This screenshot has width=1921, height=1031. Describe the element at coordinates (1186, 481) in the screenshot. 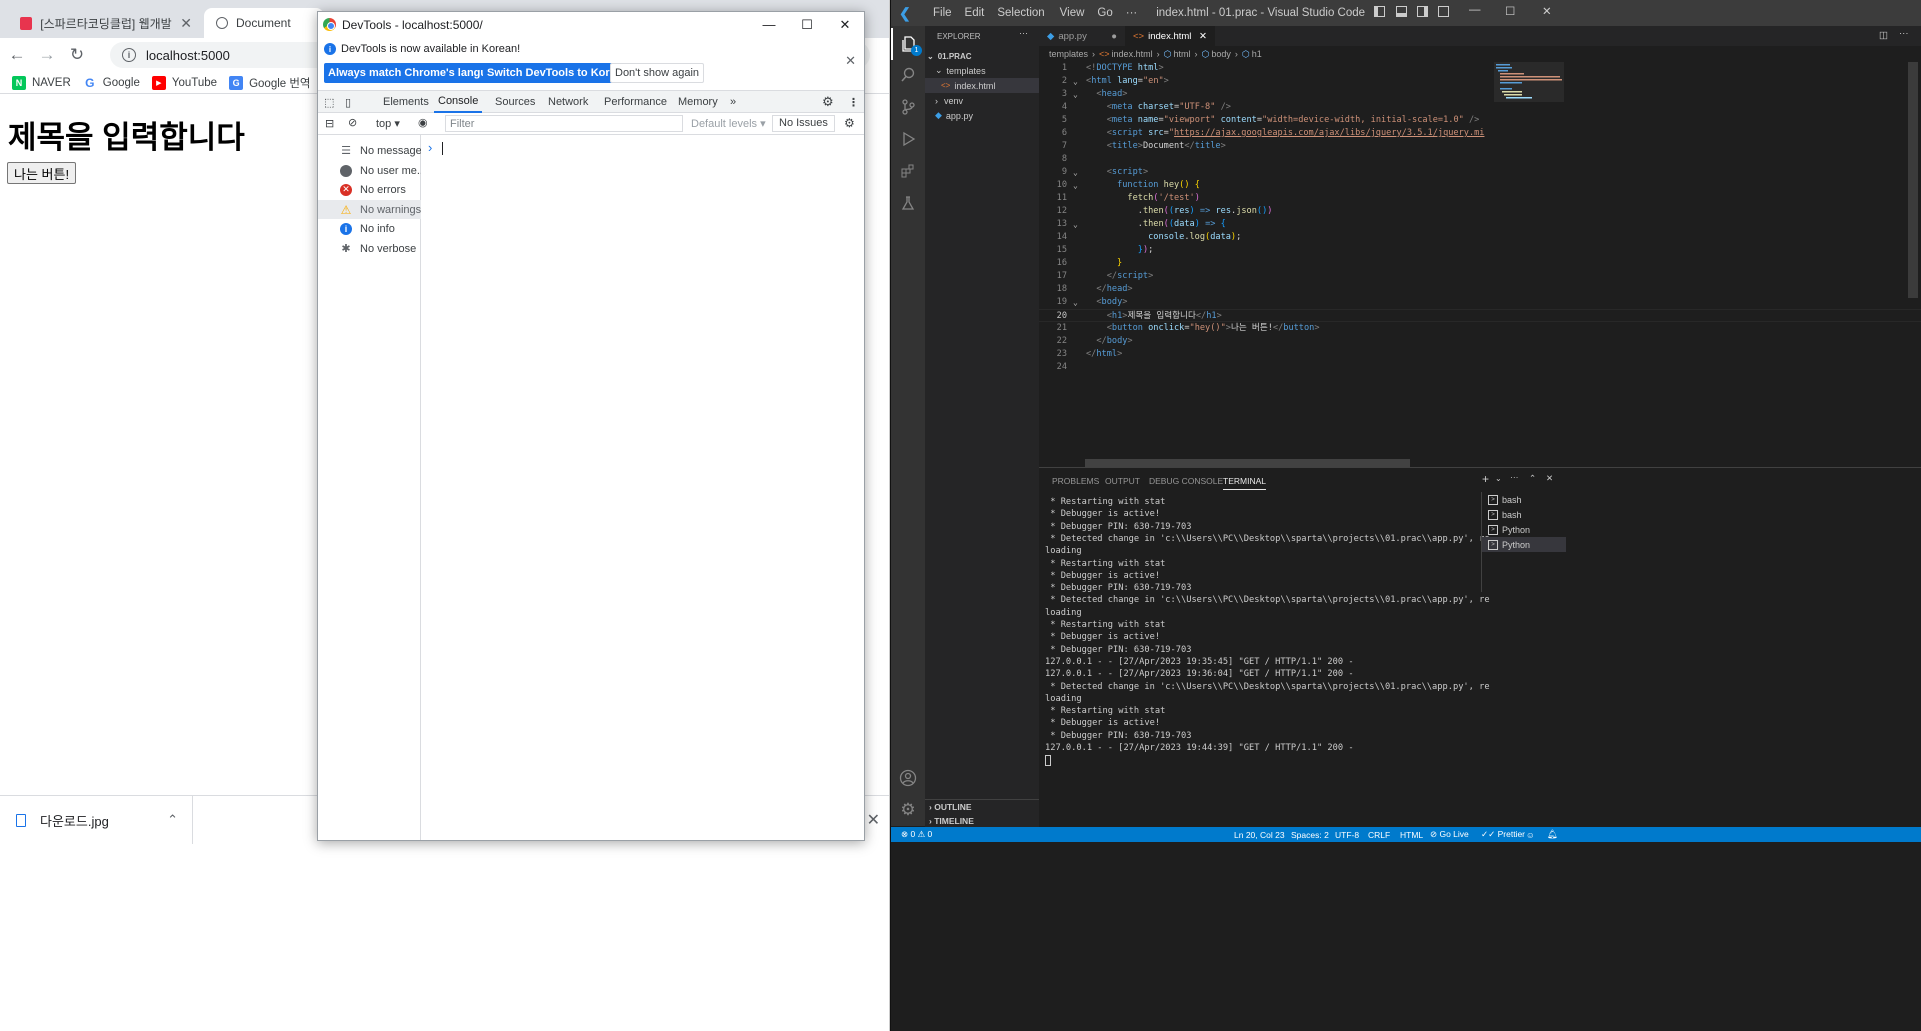

I see `panel-tab-debug-console: DEBUG CONSOLE` at that location.